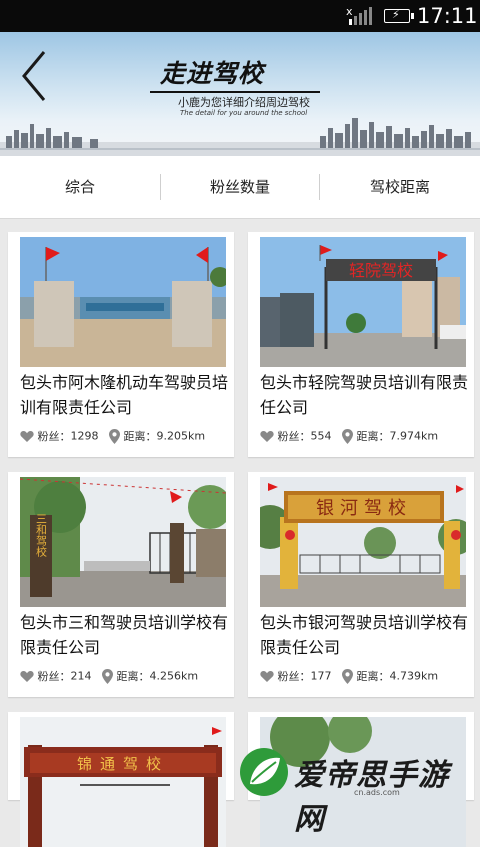 The height and width of the screenshot is (847, 480). What do you see at coordinates (414, 676) in the screenshot?
I see `distance-value: 4.739km` at bounding box center [414, 676].